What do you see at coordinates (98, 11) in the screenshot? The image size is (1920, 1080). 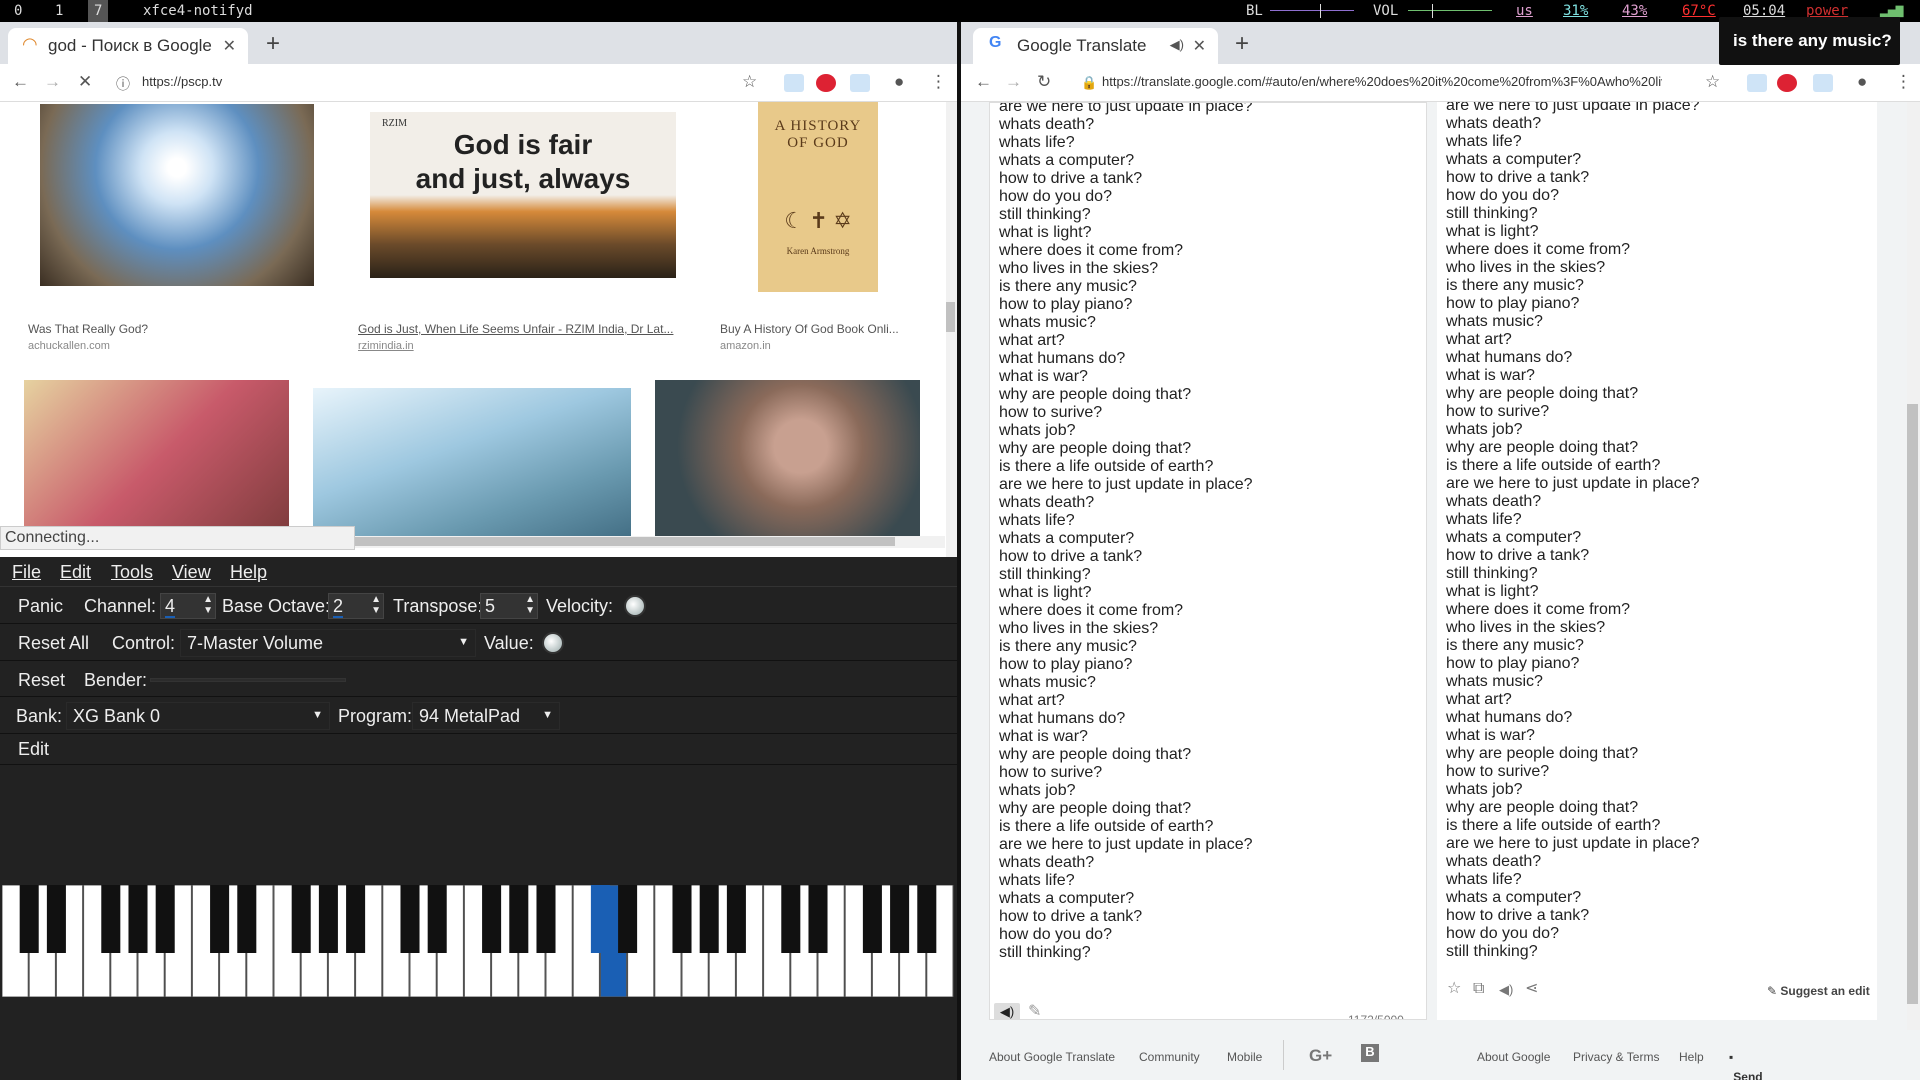 I see `workspace-7: 7` at bounding box center [98, 11].